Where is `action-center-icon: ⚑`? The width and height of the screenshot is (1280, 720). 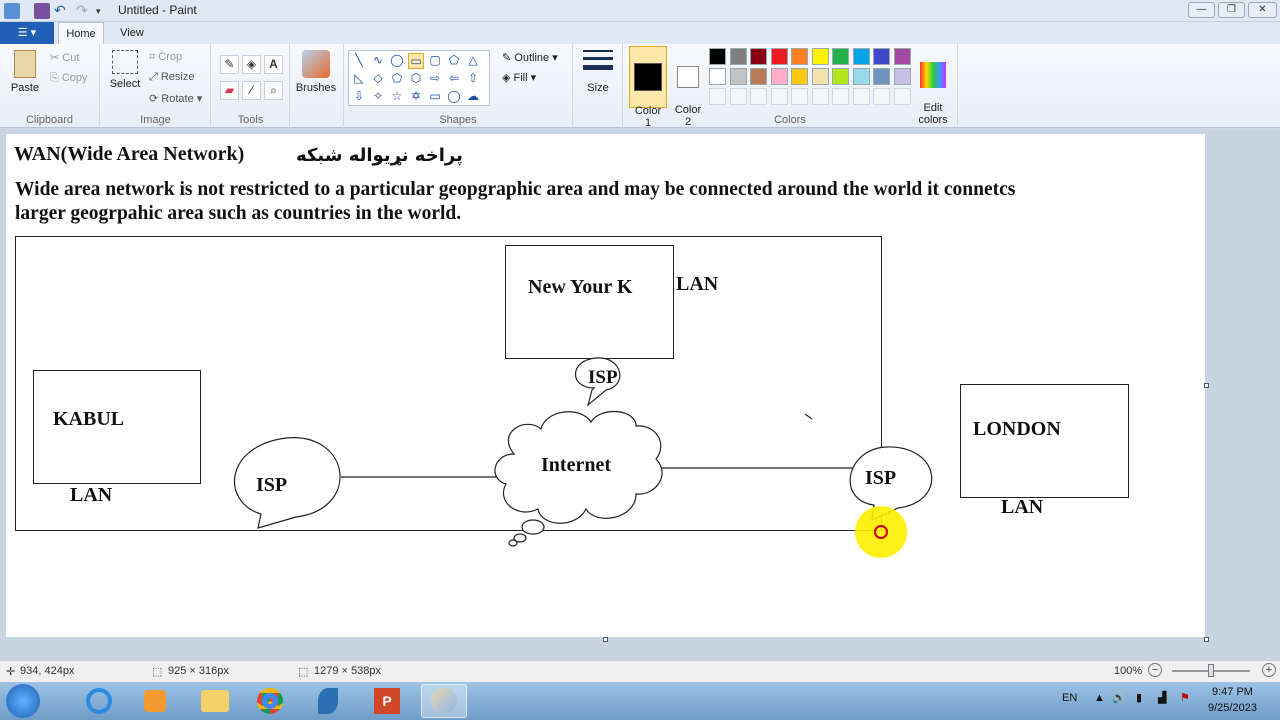
action-center-icon: ⚑ is located at coordinates (1185, 697).